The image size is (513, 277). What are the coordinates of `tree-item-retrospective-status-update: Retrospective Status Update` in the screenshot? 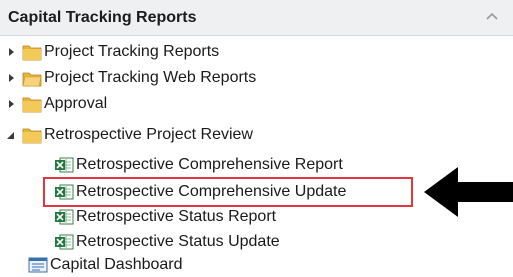 It's located at (167, 242).